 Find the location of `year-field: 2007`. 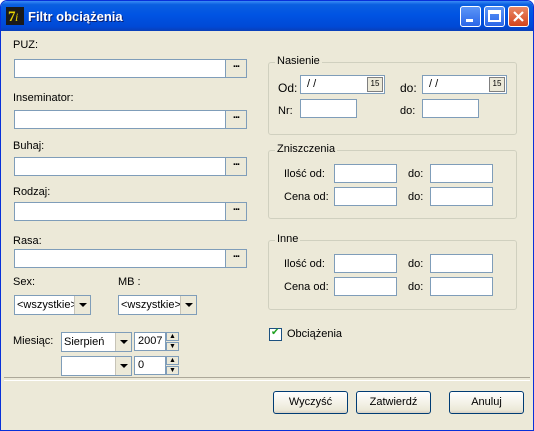

year-field: 2007 is located at coordinates (150, 341).